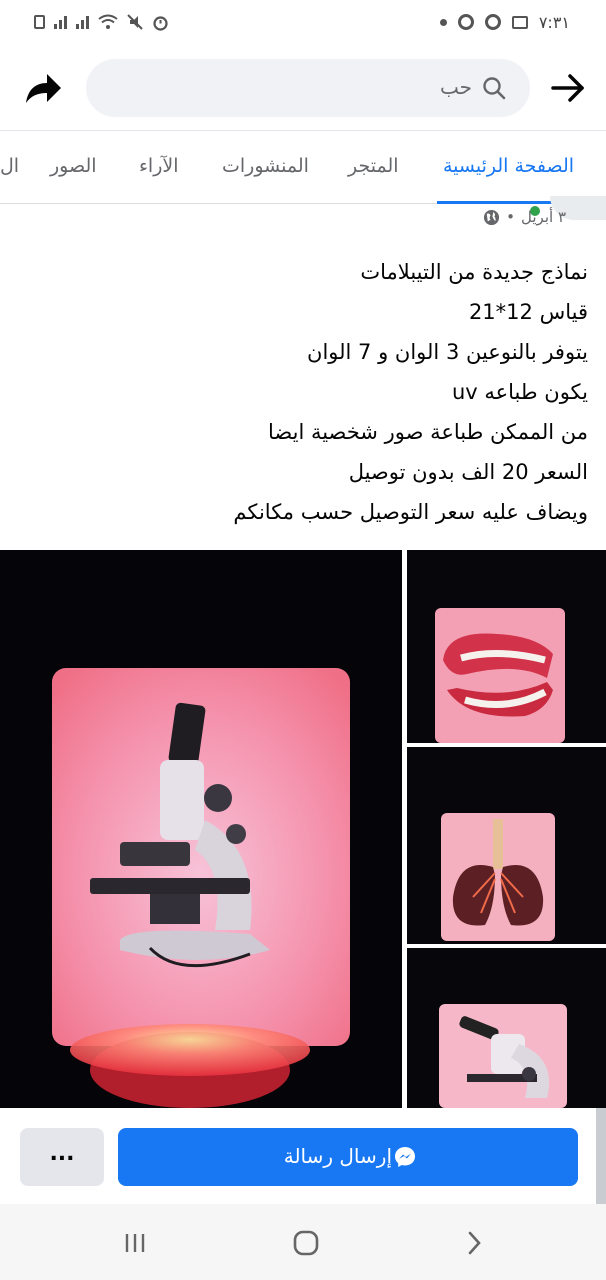 The height and width of the screenshot is (1280, 606). Describe the element at coordinates (568, 88) in the screenshot. I see `back-arrow-icon` at that location.